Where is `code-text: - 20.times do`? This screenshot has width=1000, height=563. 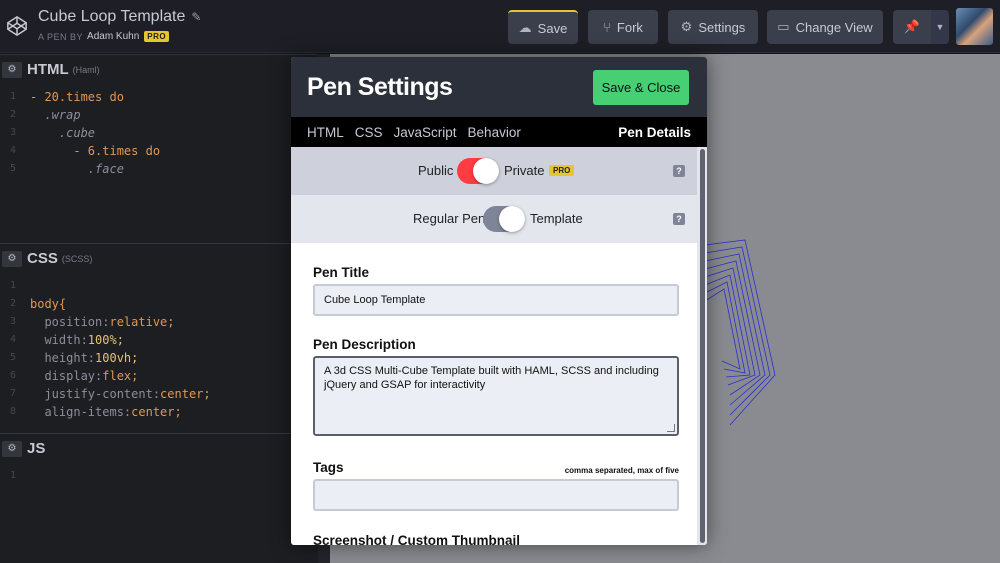 code-text: - 20.times do is located at coordinates (77, 97).